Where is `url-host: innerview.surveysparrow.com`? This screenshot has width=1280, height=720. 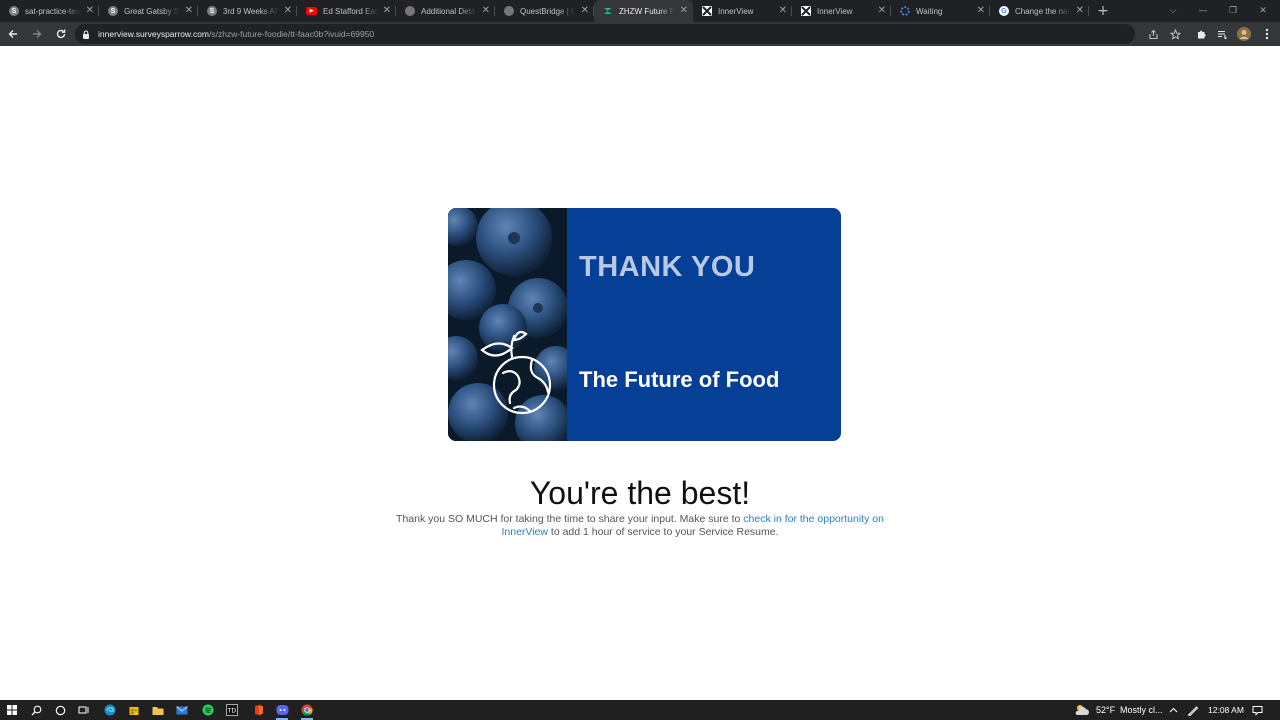 url-host: innerview.surveysparrow.com is located at coordinates (154, 34).